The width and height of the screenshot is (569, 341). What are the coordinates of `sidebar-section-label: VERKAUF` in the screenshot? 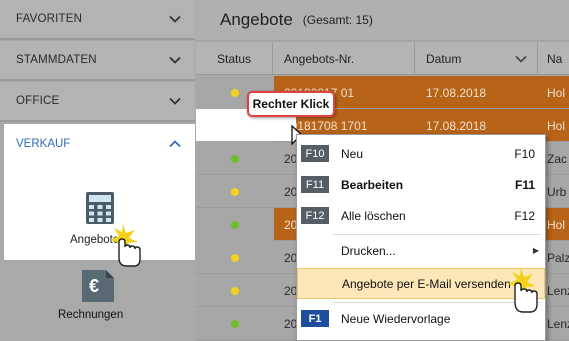 It's located at (43, 144).